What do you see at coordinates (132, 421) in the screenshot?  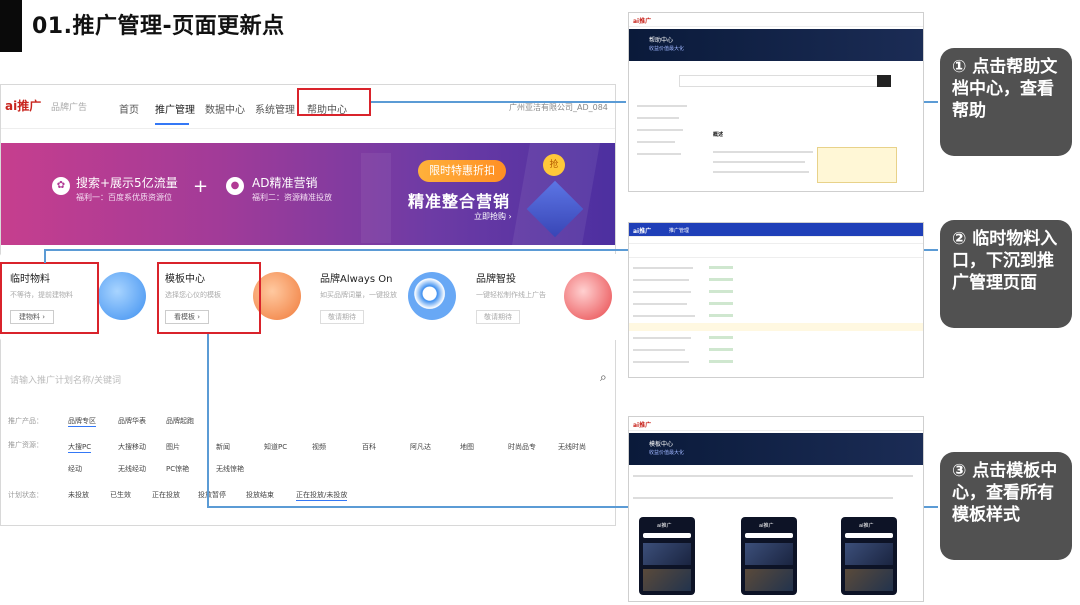 I see `filter-tag: 品牌华表` at bounding box center [132, 421].